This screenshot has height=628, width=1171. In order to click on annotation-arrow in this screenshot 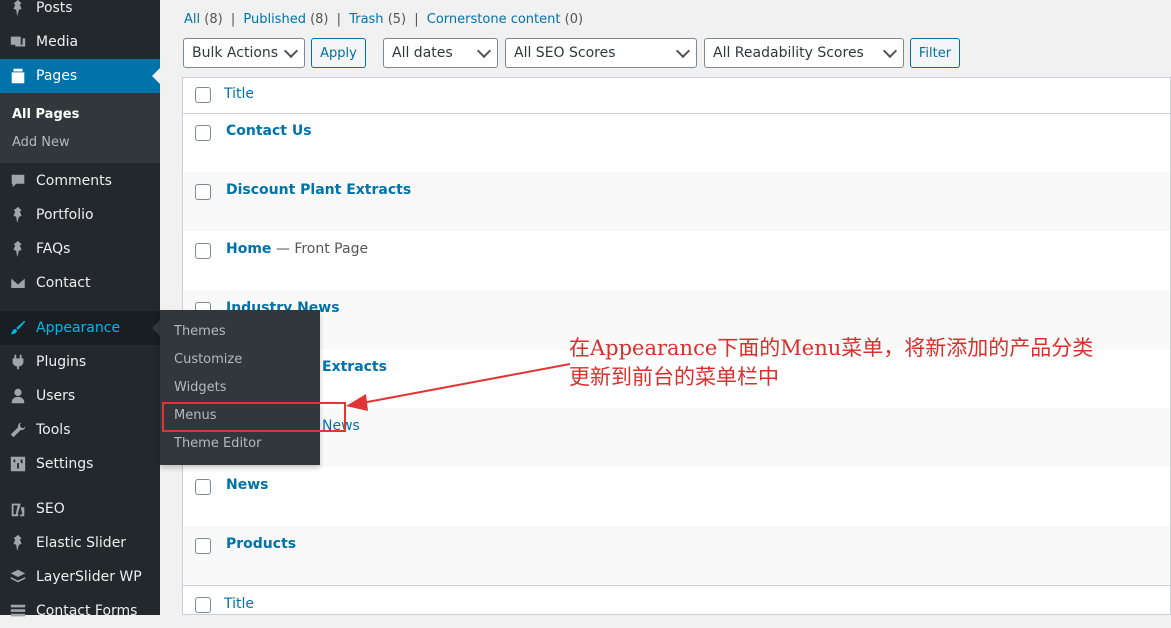, I will do `click(458, 387)`.